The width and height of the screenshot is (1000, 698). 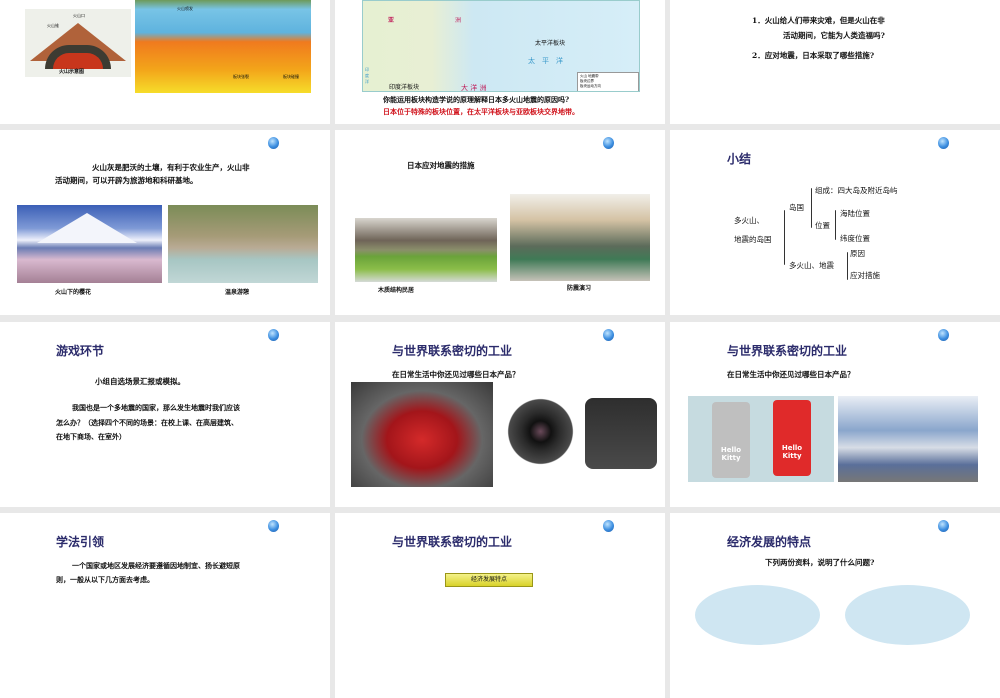 What do you see at coordinates (474, 88) in the screenshot?
I see `map-label-oceania: 大 洋 洲` at bounding box center [474, 88].